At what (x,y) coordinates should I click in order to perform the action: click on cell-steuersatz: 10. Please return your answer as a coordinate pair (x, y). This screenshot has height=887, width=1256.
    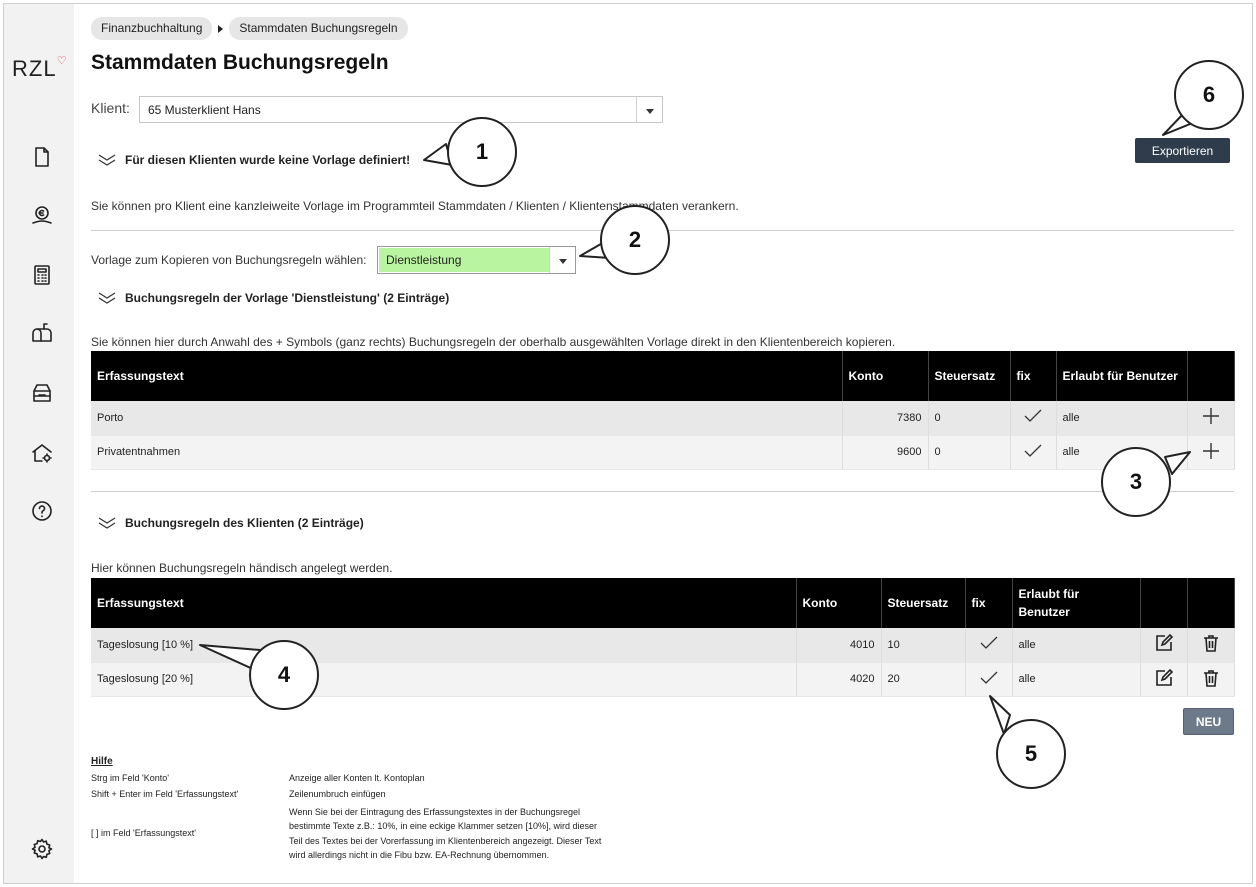
    Looking at the image, I should click on (923, 645).